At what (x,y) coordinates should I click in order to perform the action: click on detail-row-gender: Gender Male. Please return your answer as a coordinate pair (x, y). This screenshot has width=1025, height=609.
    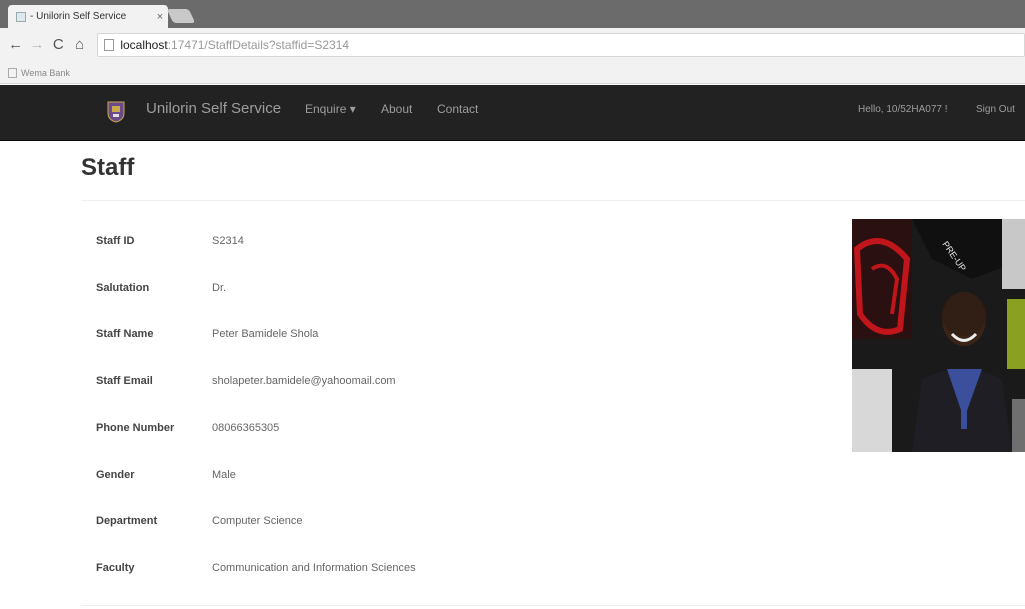
    Looking at the image, I should click on (166, 475).